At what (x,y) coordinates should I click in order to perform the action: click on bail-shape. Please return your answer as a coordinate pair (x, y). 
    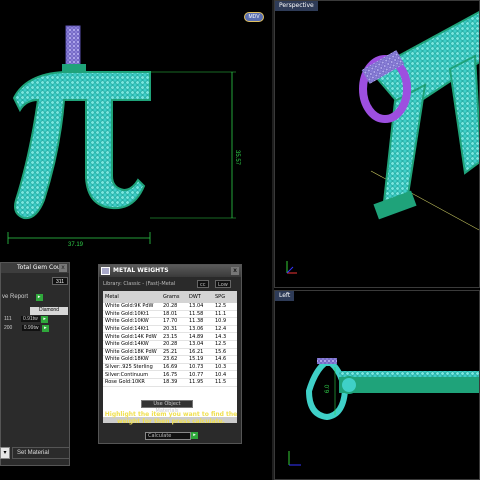
    Looking at the image, I should click on (73, 46).